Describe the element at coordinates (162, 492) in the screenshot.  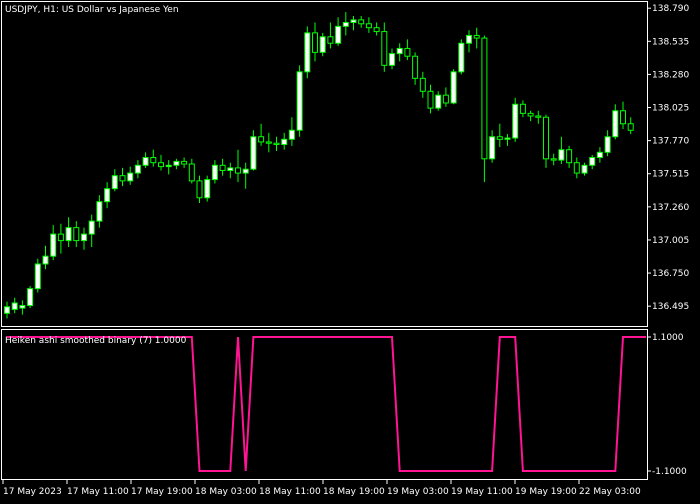
I see `time-tick-label: 17 May 19:00` at that location.